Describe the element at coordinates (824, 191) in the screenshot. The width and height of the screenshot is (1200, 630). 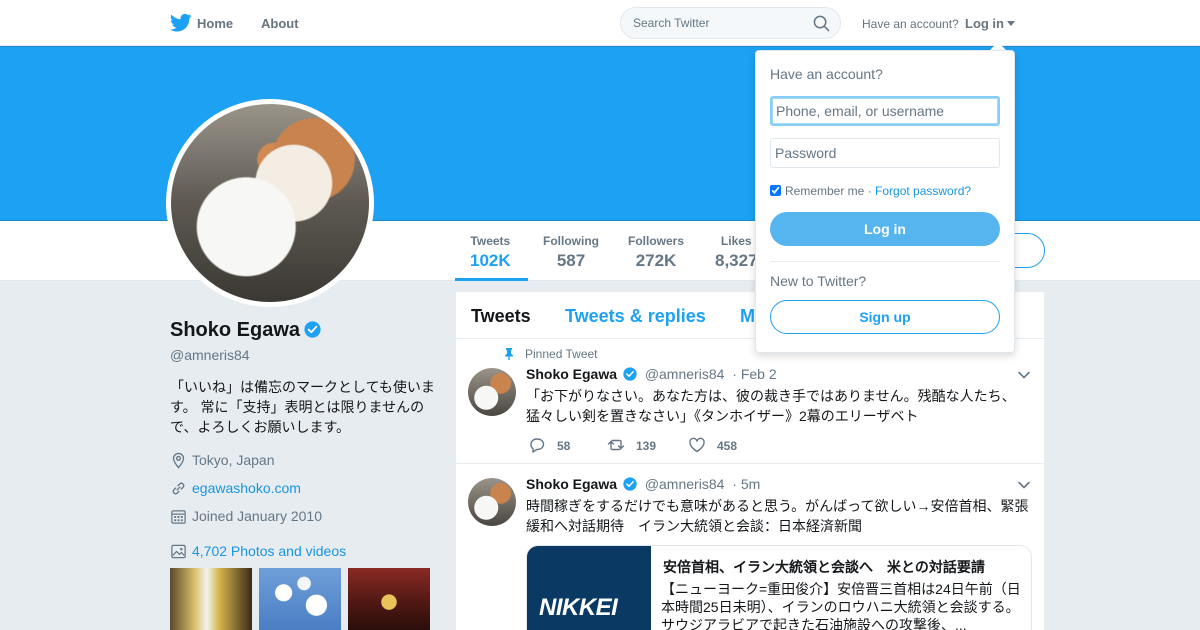
I see `remember-me-label: Remember me` at that location.